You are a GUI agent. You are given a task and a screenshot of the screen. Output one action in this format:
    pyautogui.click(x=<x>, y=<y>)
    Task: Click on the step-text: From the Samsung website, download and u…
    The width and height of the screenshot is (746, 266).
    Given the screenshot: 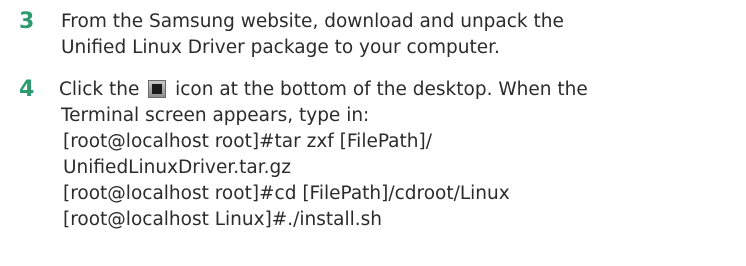 What is the action you would take?
    pyautogui.click(x=312, y=35)
    